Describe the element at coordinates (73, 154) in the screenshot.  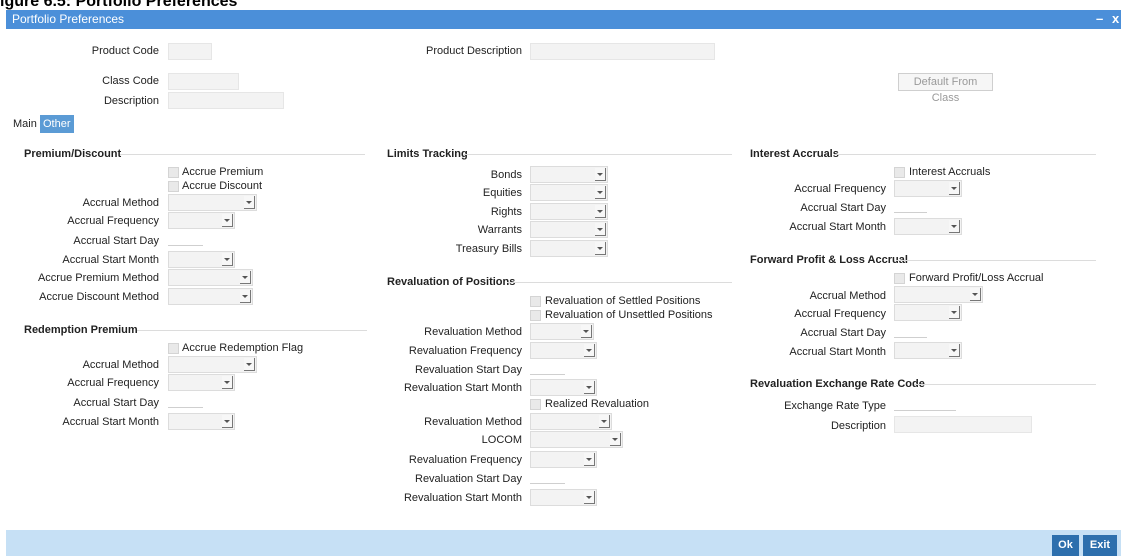
I see `premium-discount-section-title: Premium/Discount` at that location.